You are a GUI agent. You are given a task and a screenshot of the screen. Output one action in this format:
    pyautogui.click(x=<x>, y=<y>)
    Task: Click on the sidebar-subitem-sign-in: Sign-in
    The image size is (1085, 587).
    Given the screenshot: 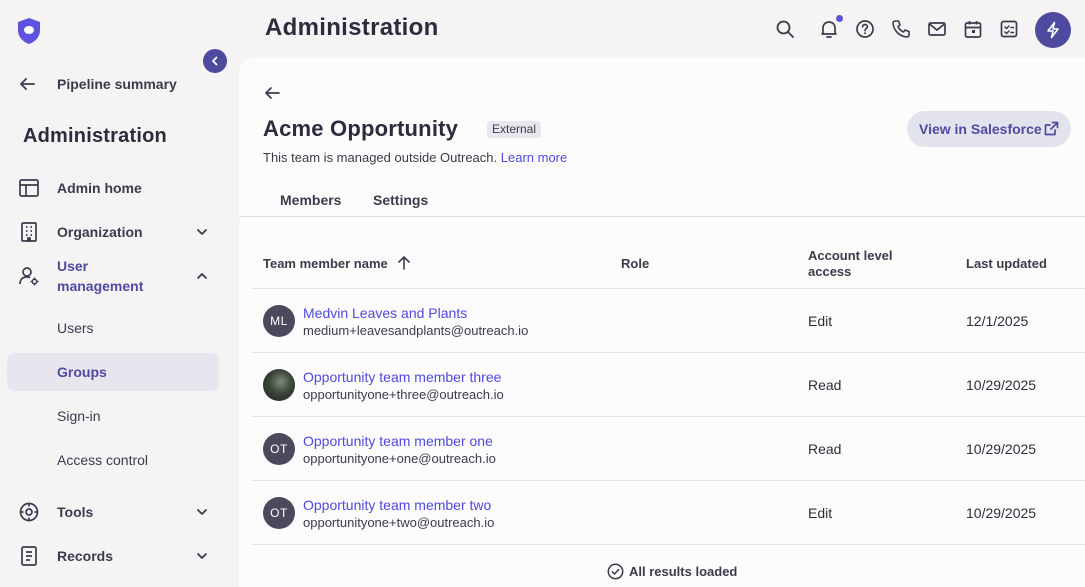 What is the action you would take?
    pyautogui.click(x=113, y=416)
    